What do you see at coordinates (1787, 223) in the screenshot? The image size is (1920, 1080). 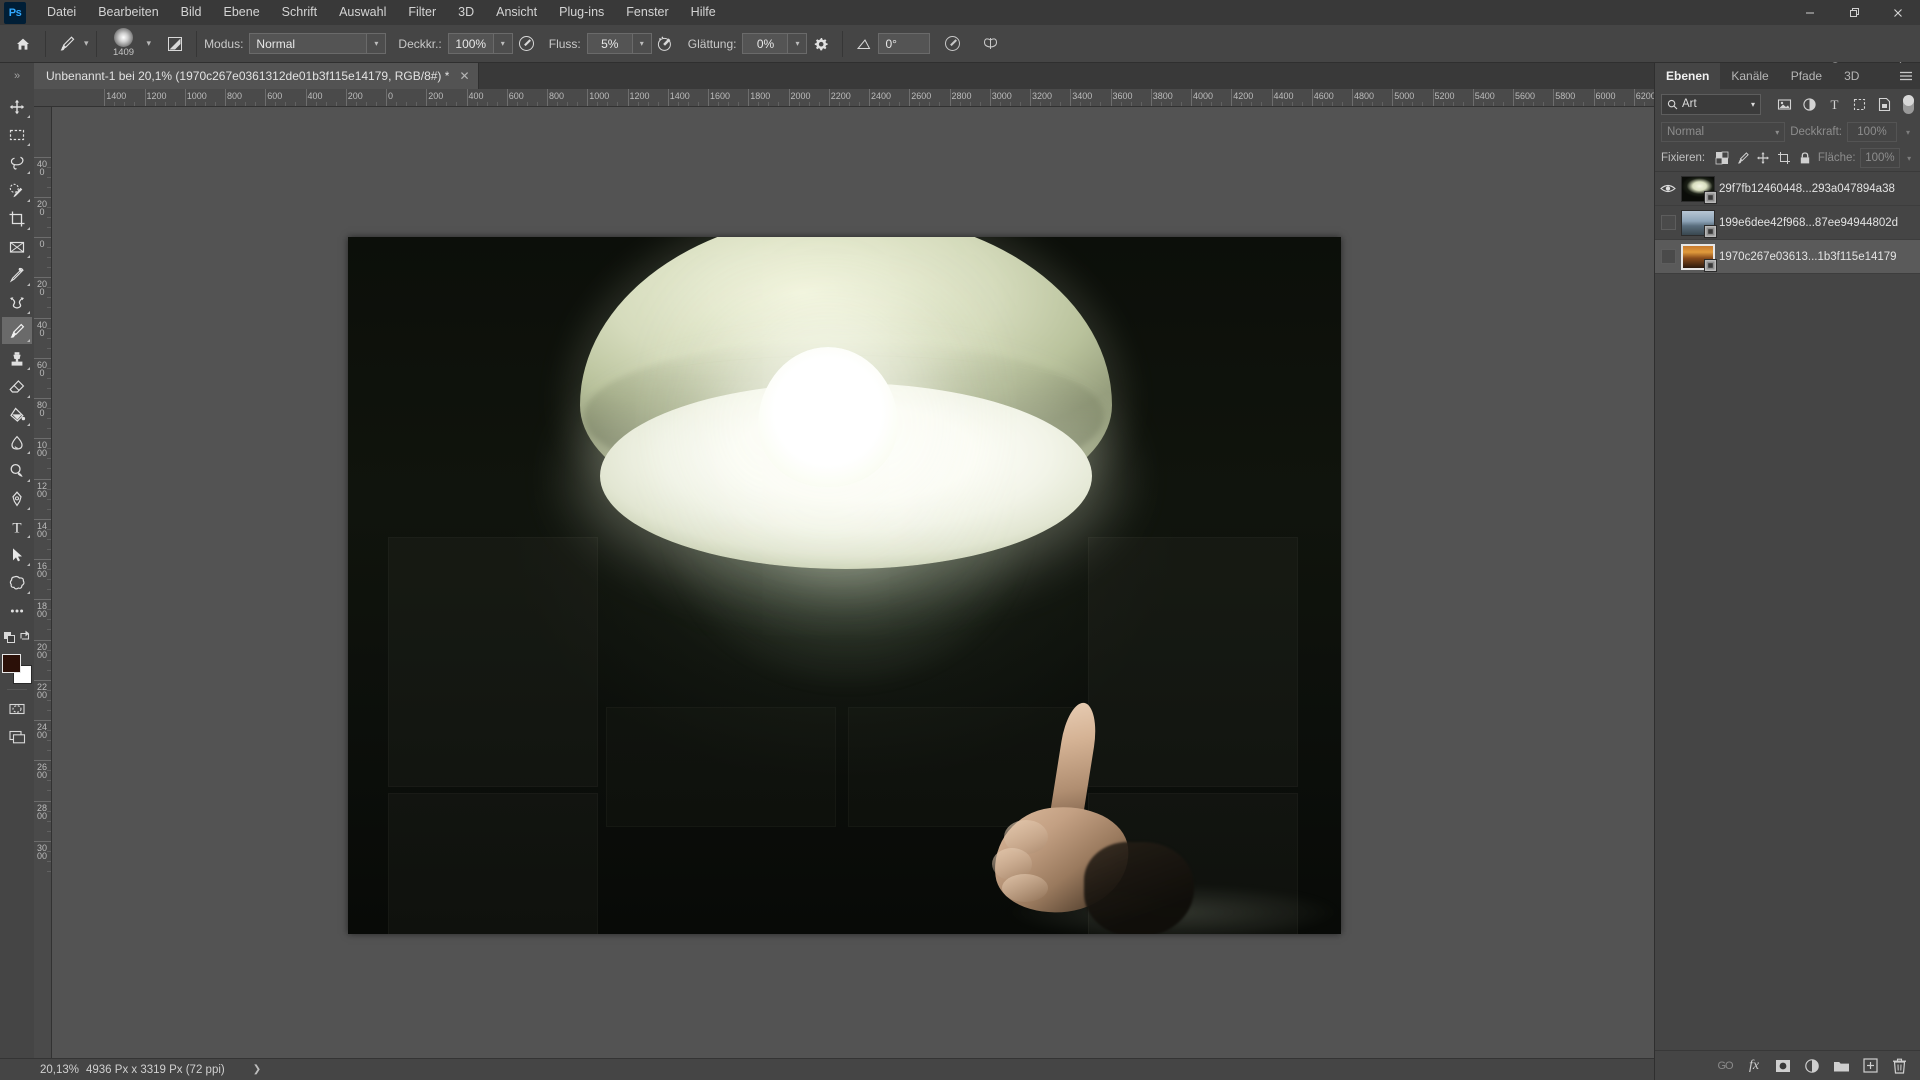 I see `table-row: 199e6dee42f968...87ee94944802d` at bounding box center [1787, 223].